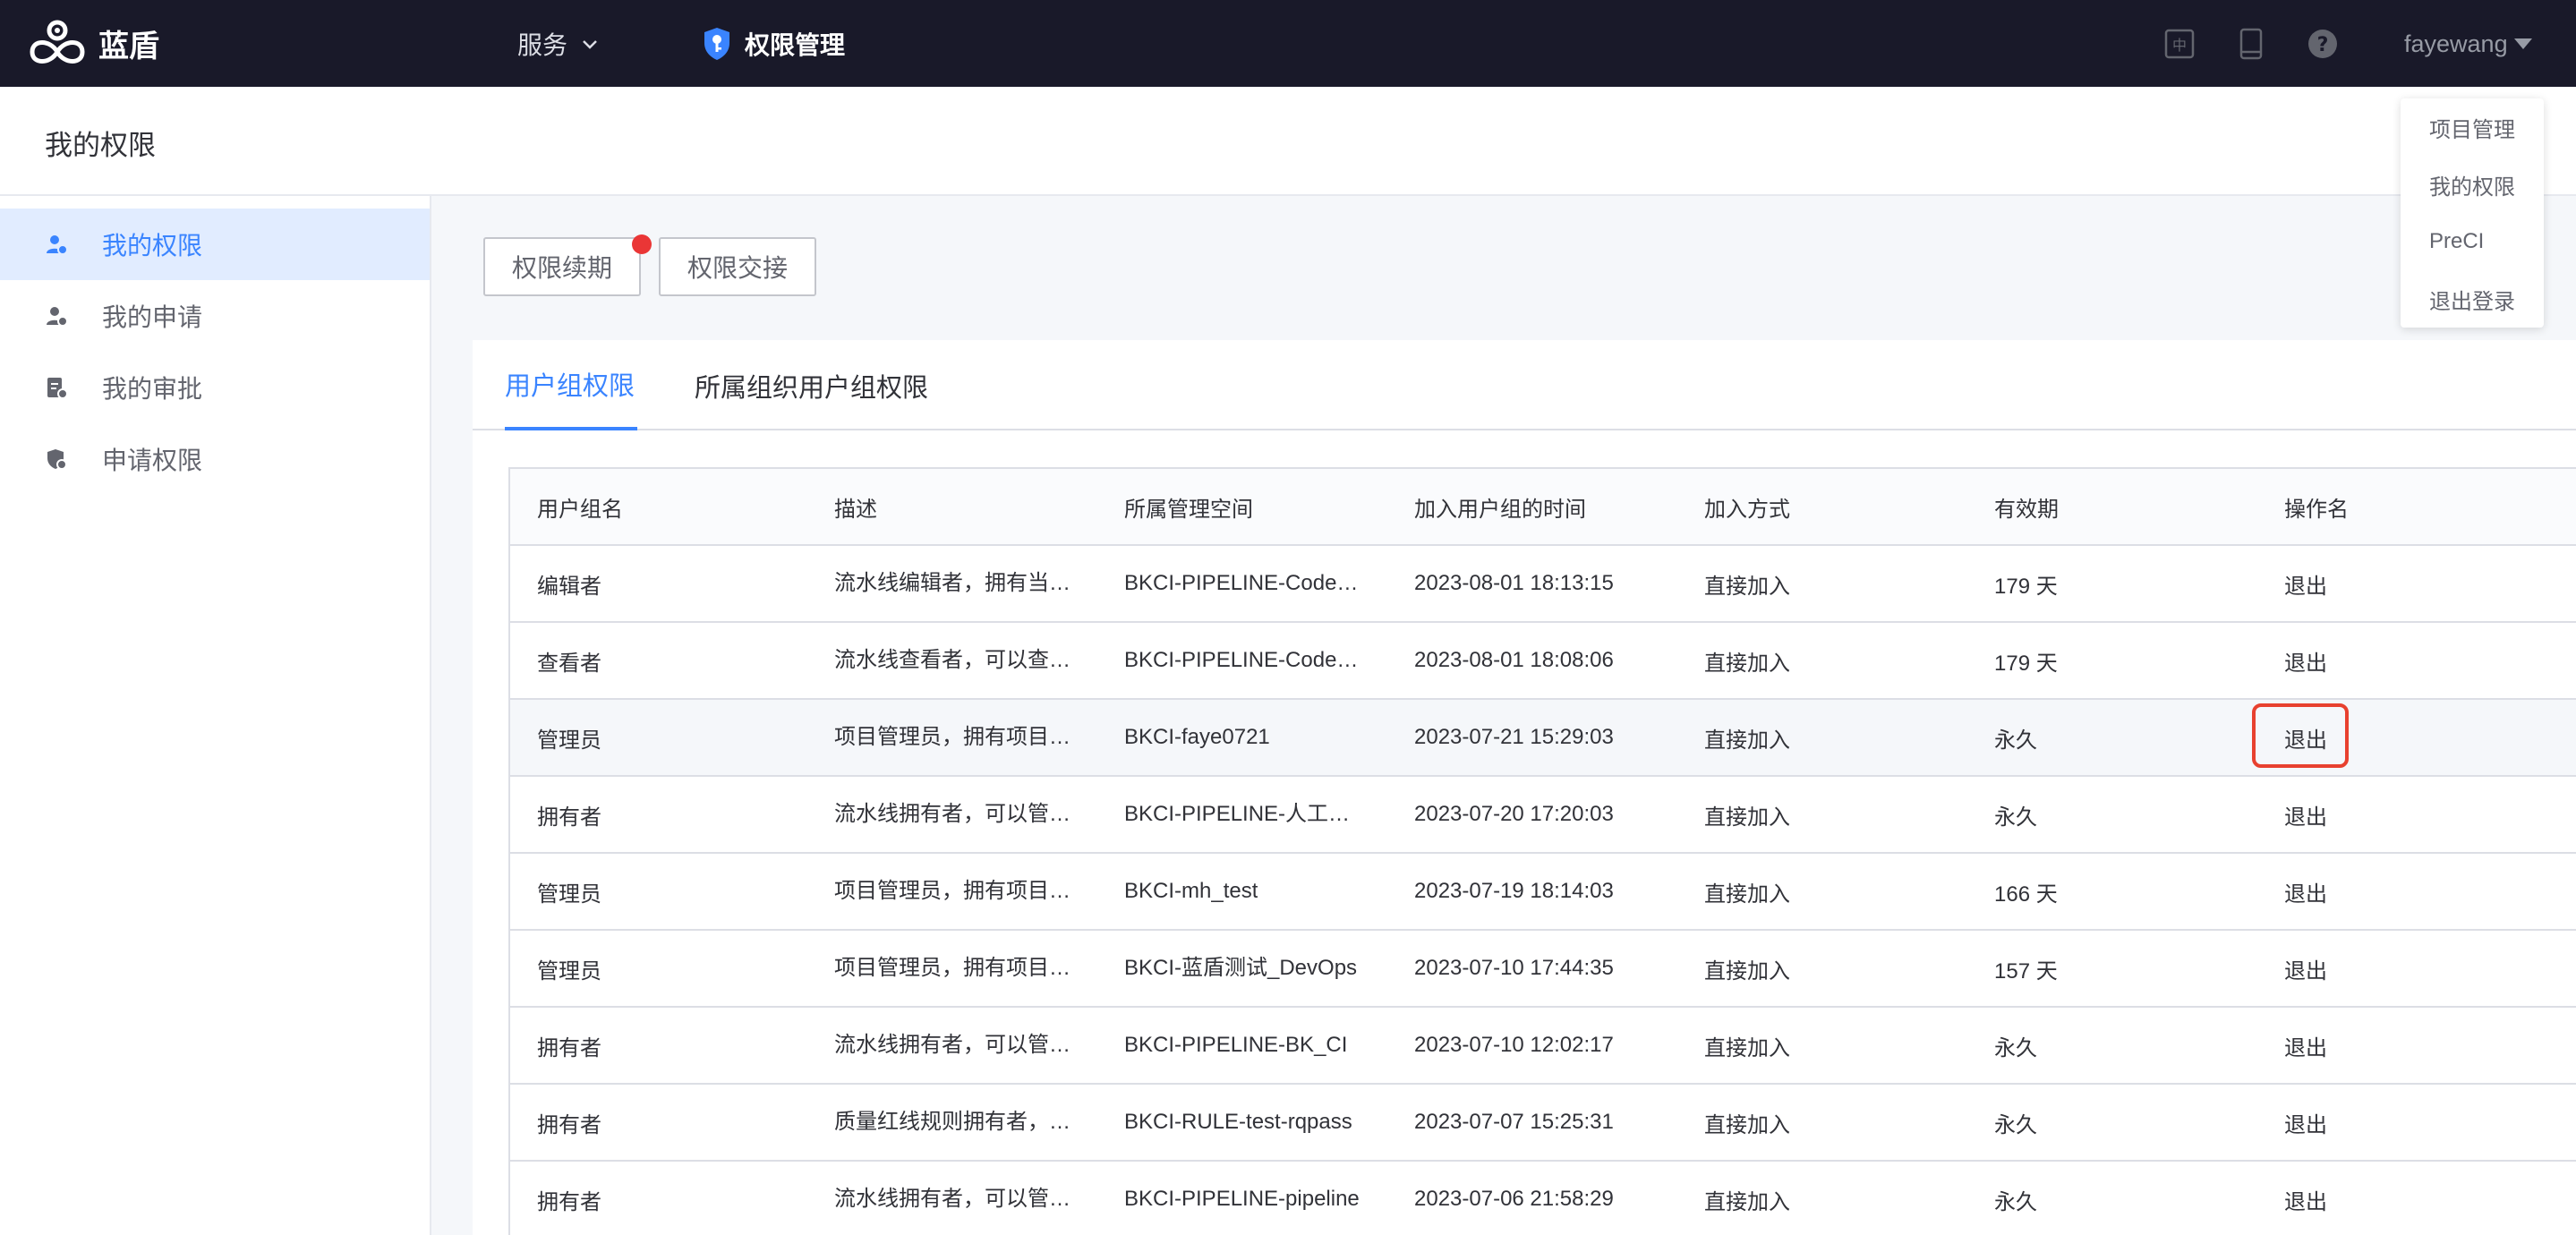 Image resolution: width=2576 pixels, height=1235 pixels. Describe the element at coordinates (795, 45) in the screenshot. I see `module-title: 权限管理` at that location.